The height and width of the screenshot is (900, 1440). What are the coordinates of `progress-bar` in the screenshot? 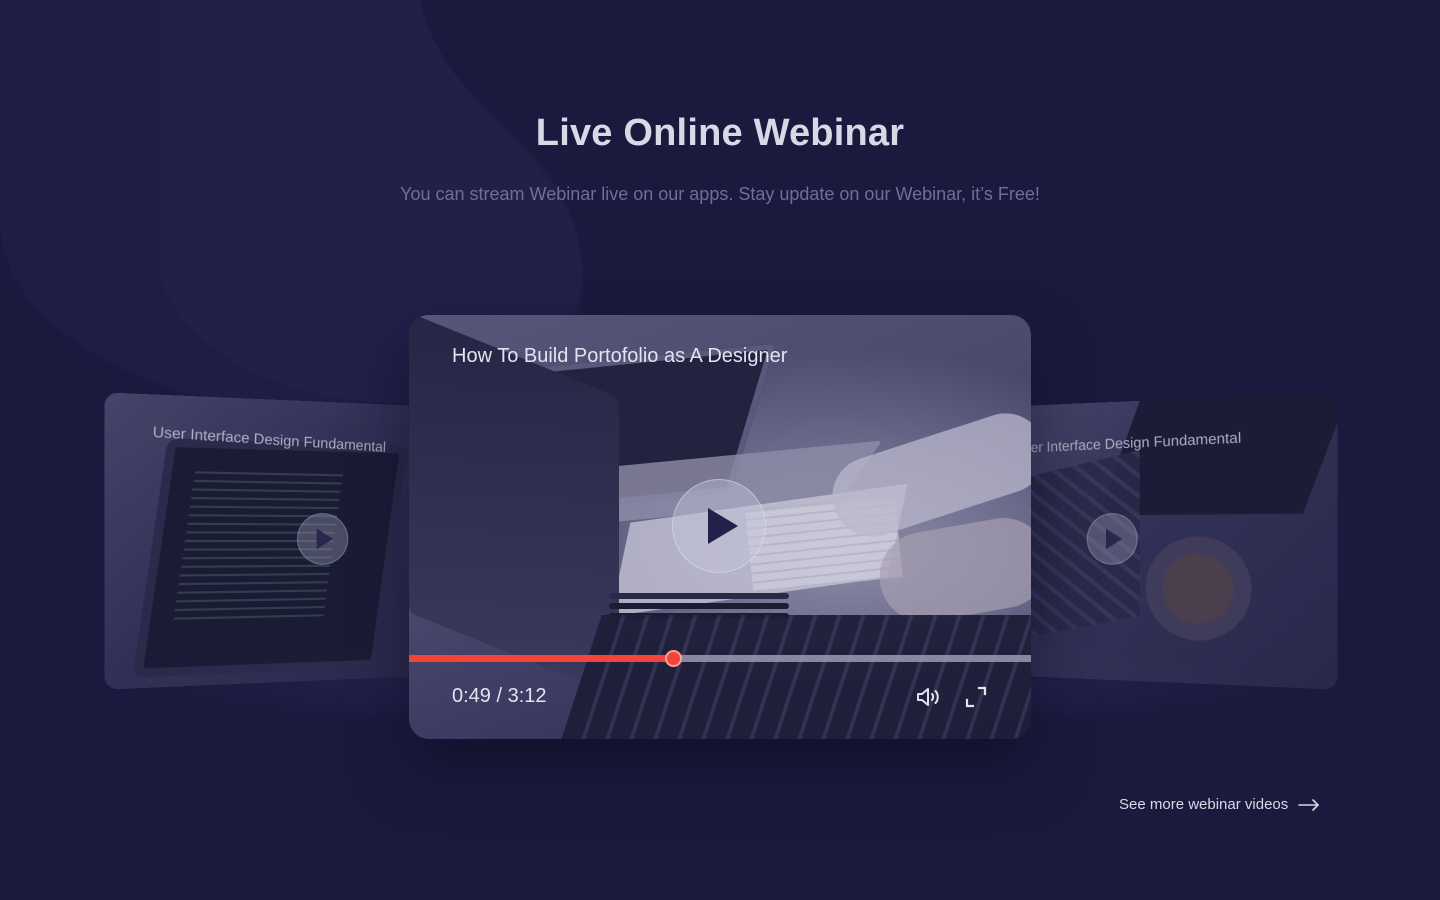 It's located at (720, 658).